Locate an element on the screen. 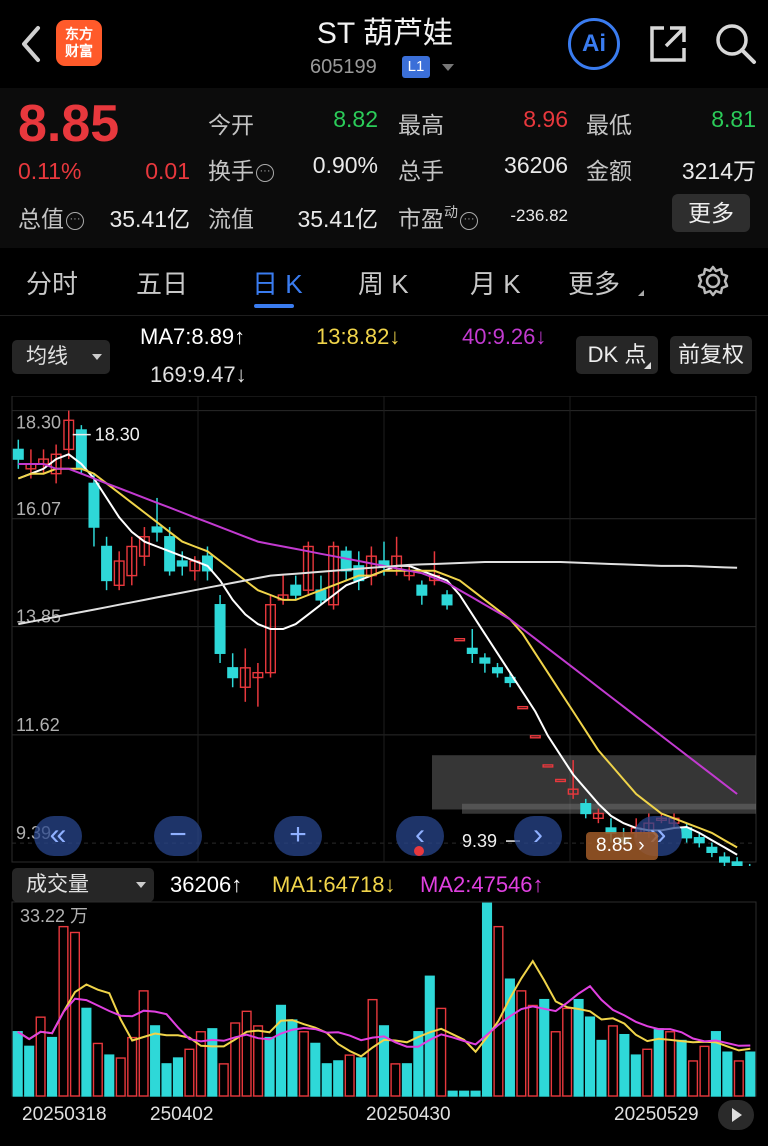 The image size is (768, 1146). min-annotation: 9.39 is located at coordinates (479, 841).